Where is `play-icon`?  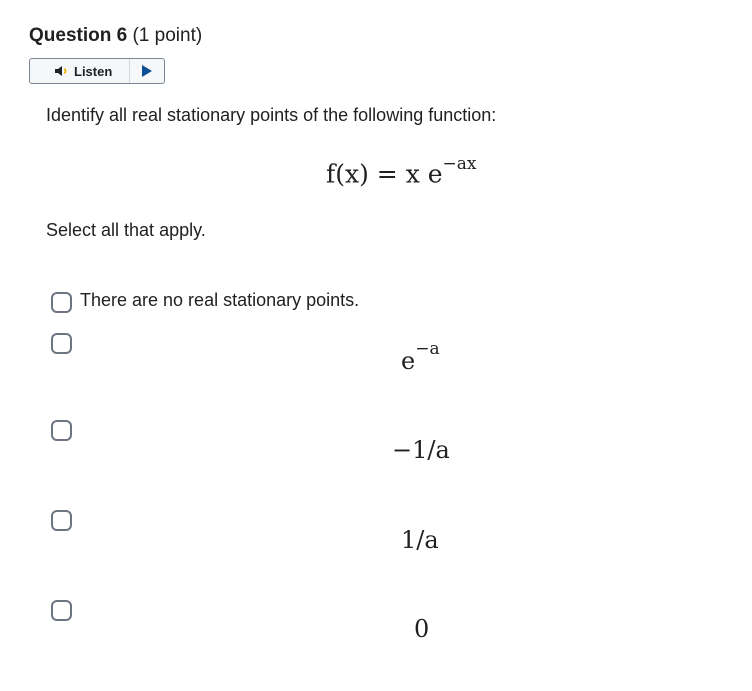 play-icon is located at coordinates (147, 71).